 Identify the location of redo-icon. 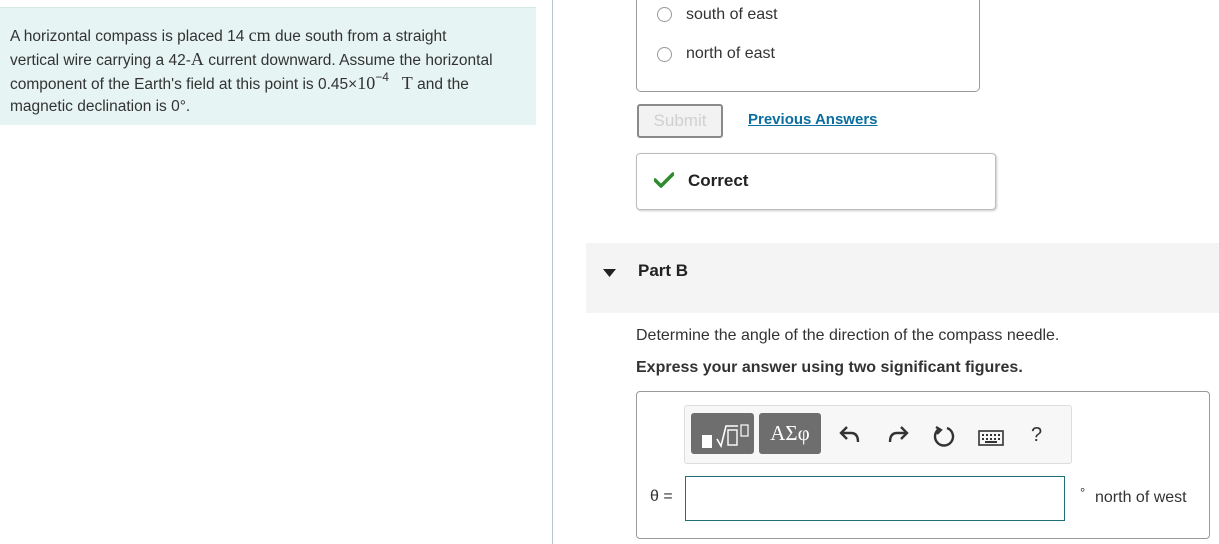
(898, 437).